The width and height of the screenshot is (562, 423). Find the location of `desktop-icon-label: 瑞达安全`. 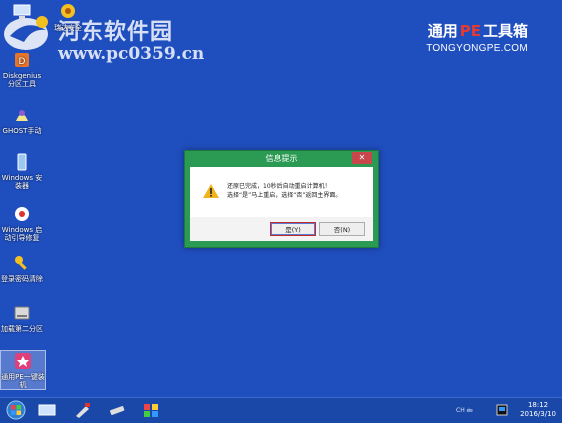

desktop-icon-label: 瑞达安全 is located at coordinates (68, 28).